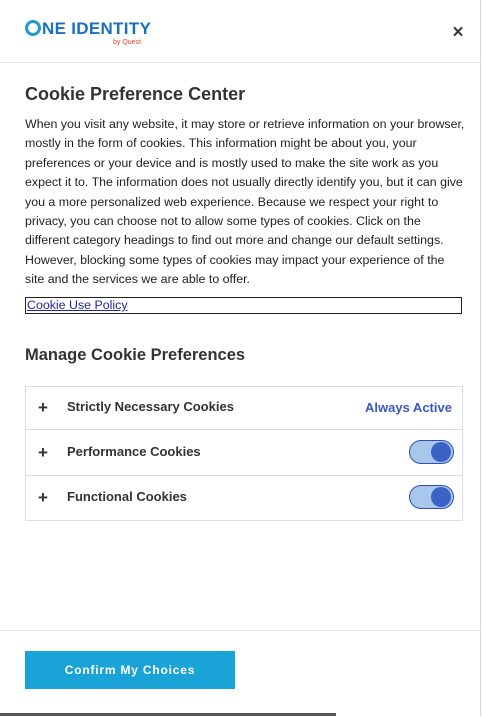 The height and width of the screenshot is (717, 482). I want to click on logo-wordmark: NE IDENTITY, so click(88, 29).